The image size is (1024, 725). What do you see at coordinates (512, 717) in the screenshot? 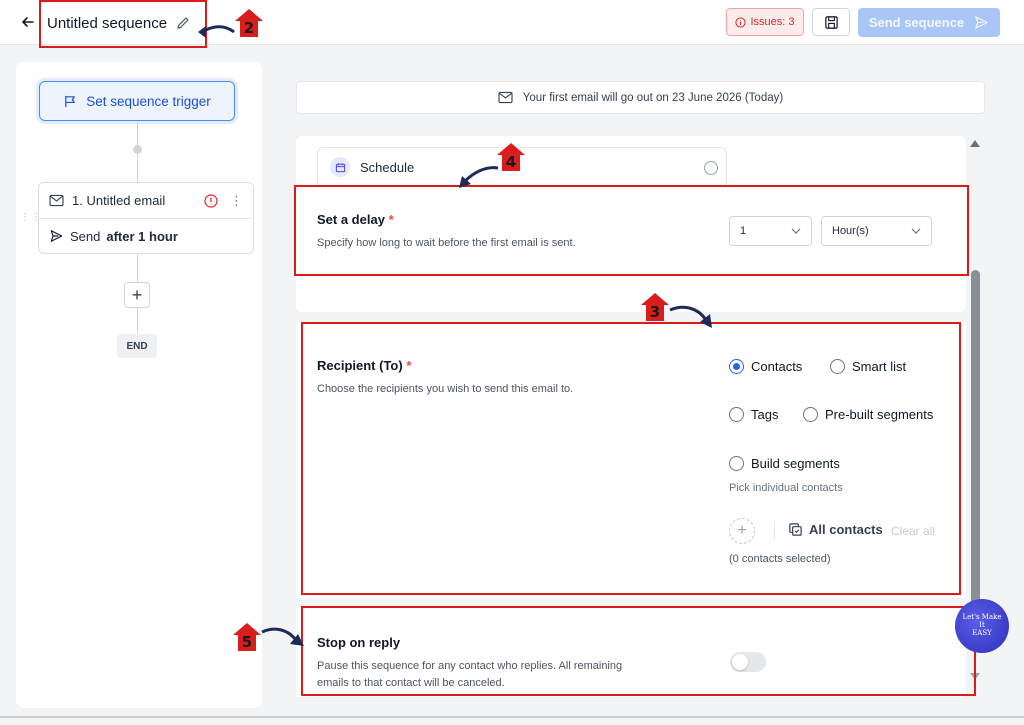
I see `bottom-border` at bounding box center [512, 717].